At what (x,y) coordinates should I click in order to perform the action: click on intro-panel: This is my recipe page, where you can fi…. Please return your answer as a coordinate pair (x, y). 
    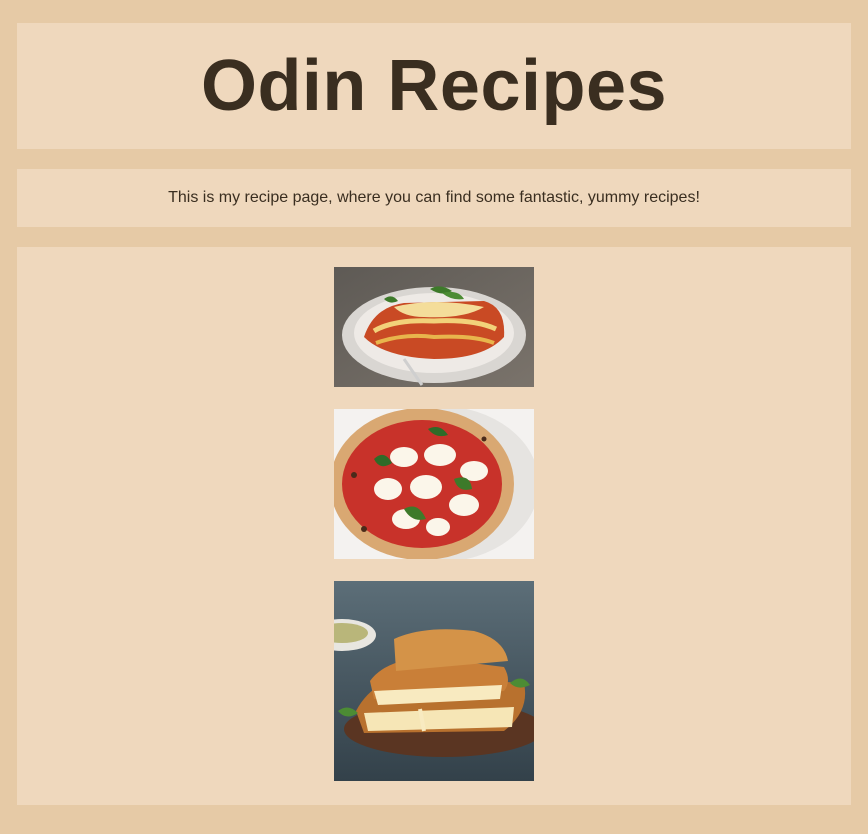
    Looking at the image, I should click on (434, 198).